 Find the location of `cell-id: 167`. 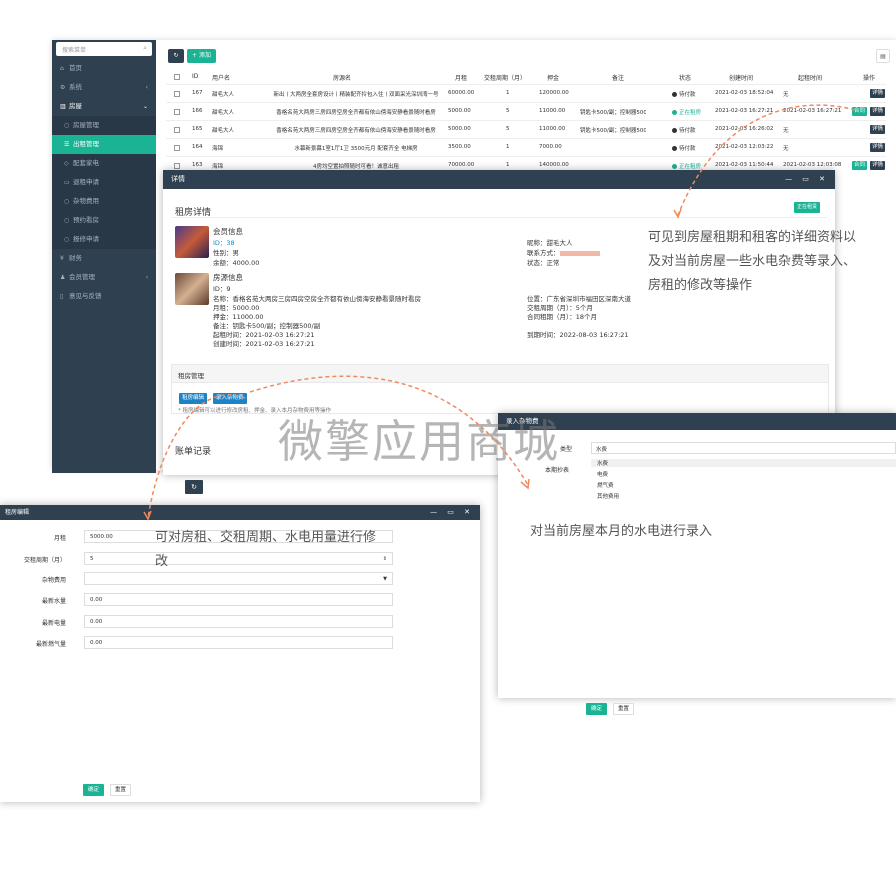

cell-id: 167 is located at coordinates (197, 93).